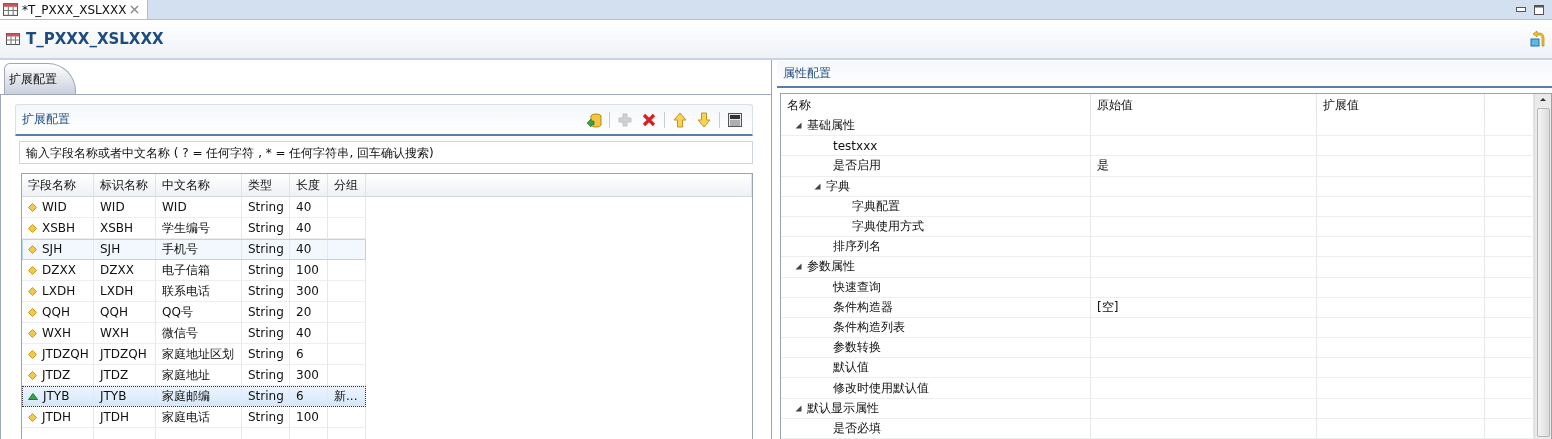 The height and width of the screenshot is (439, 1552). What do you see at coordinates (113, 396) in the screenshot?
I see `table-cell: JTYB` at bounding box center [113, 396].